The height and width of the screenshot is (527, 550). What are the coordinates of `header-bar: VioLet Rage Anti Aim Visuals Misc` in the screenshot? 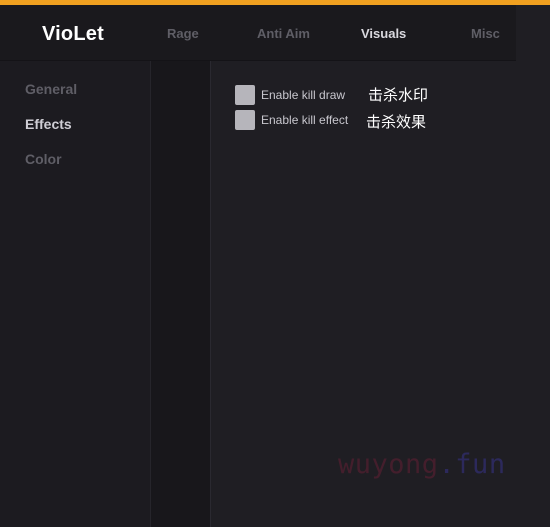 It's located at (258, 33).